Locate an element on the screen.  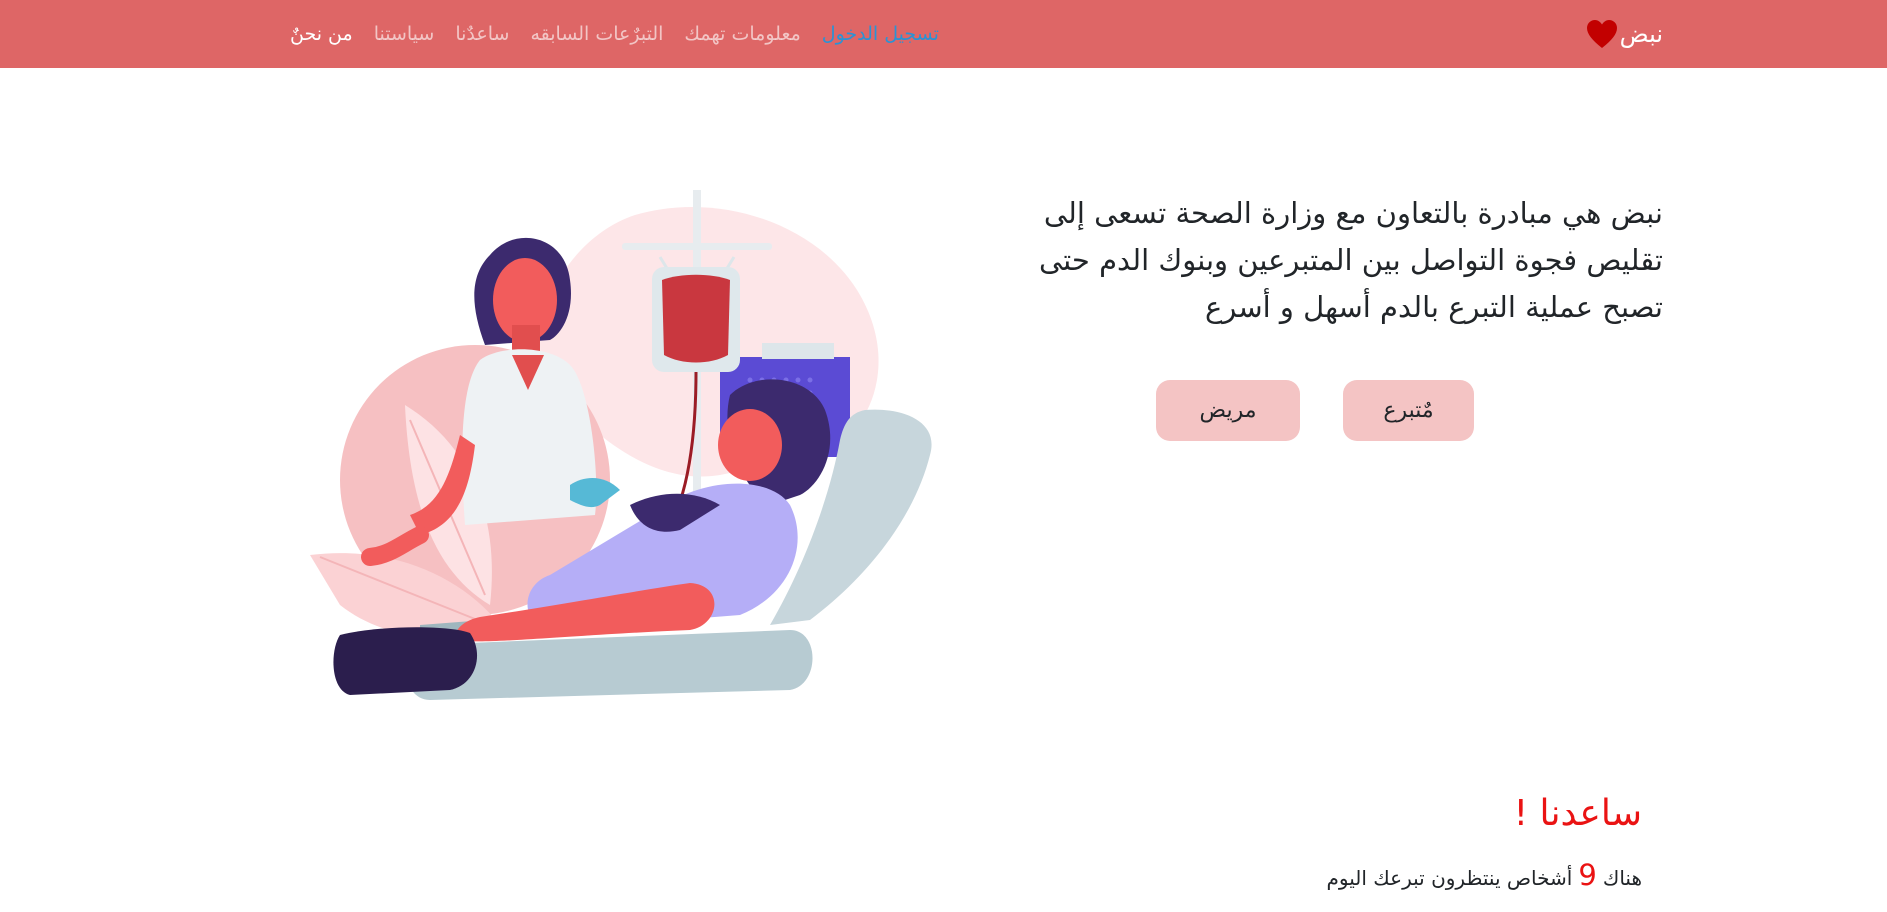
waiting-suffix: أشخاص ينتظرون تبرعك اليوم is located at coordinates (1449, 878).